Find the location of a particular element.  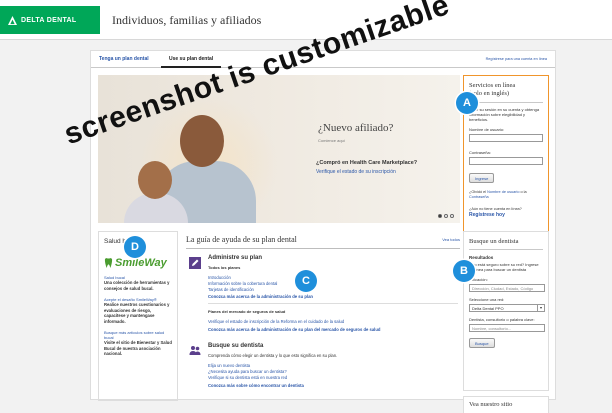

register-today-link: Regístrese hoy is located at coordinates (487, 215).